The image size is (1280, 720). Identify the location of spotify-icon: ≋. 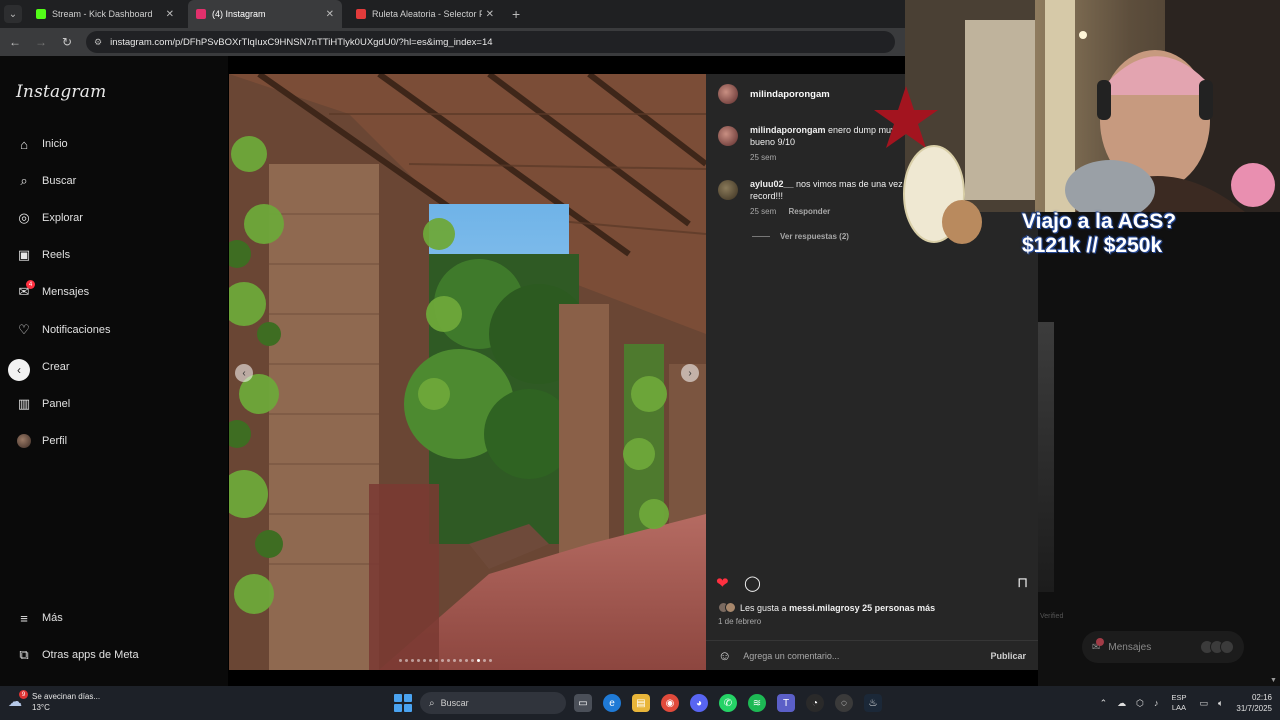
(757, 703).